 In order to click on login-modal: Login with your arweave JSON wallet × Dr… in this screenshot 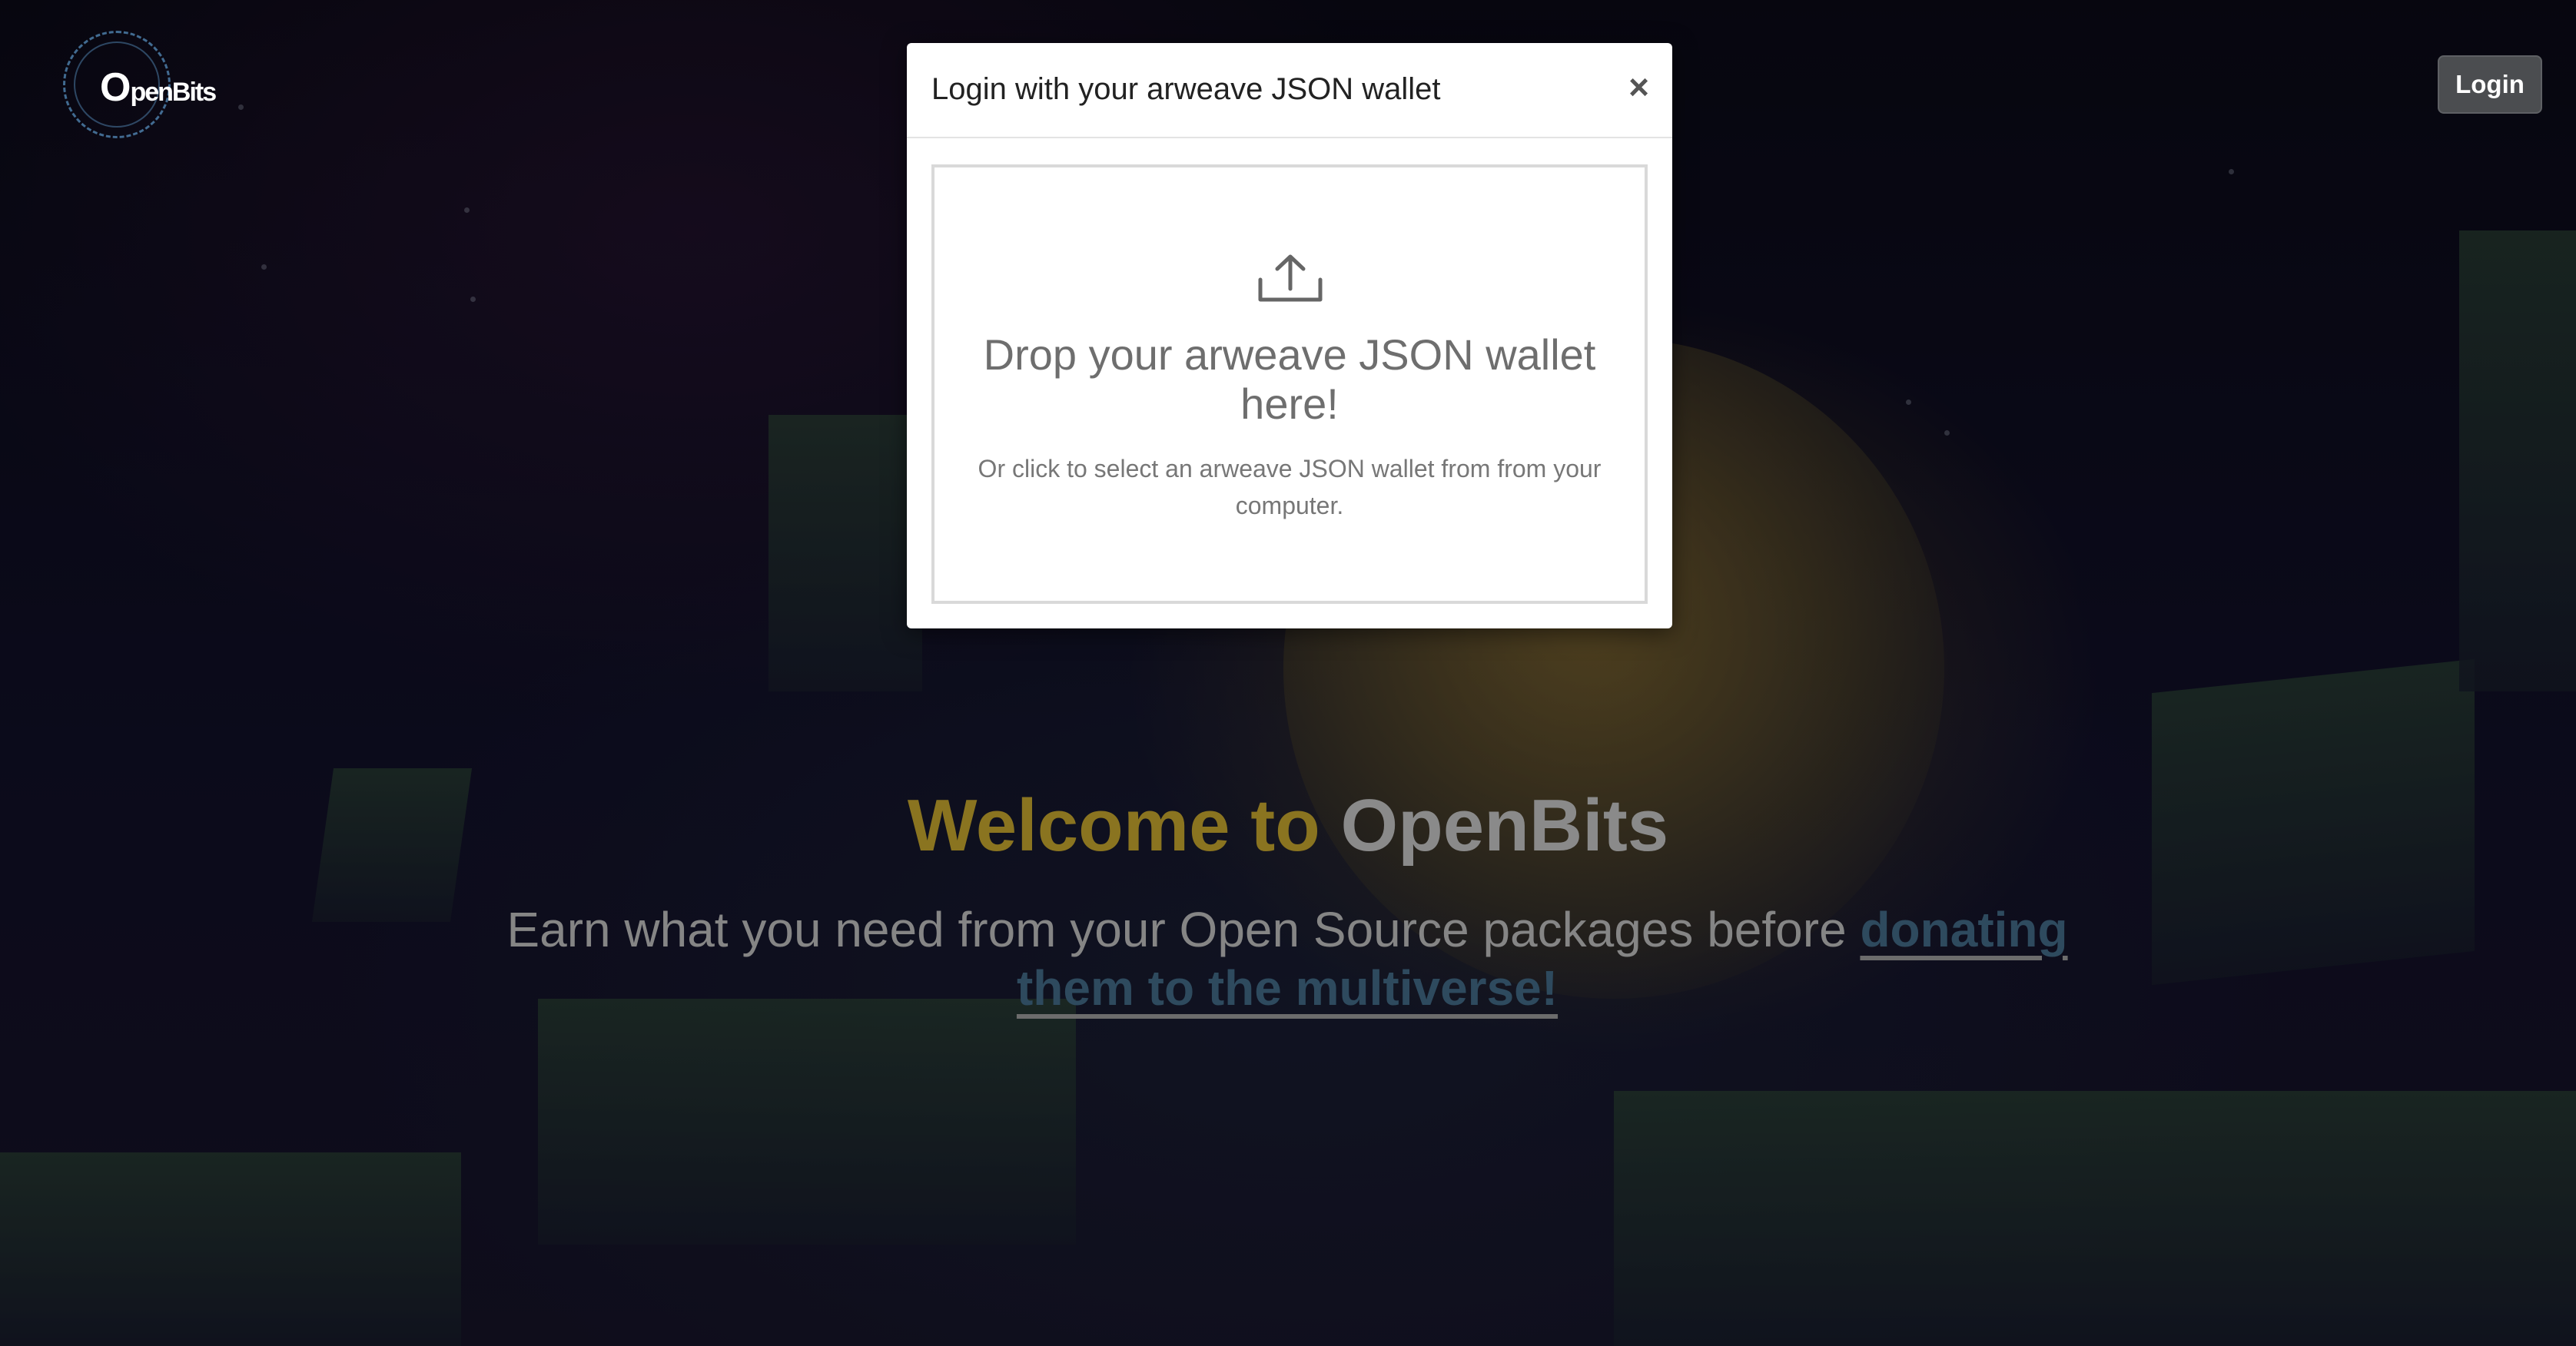, I will do `click(1289, 335)`.